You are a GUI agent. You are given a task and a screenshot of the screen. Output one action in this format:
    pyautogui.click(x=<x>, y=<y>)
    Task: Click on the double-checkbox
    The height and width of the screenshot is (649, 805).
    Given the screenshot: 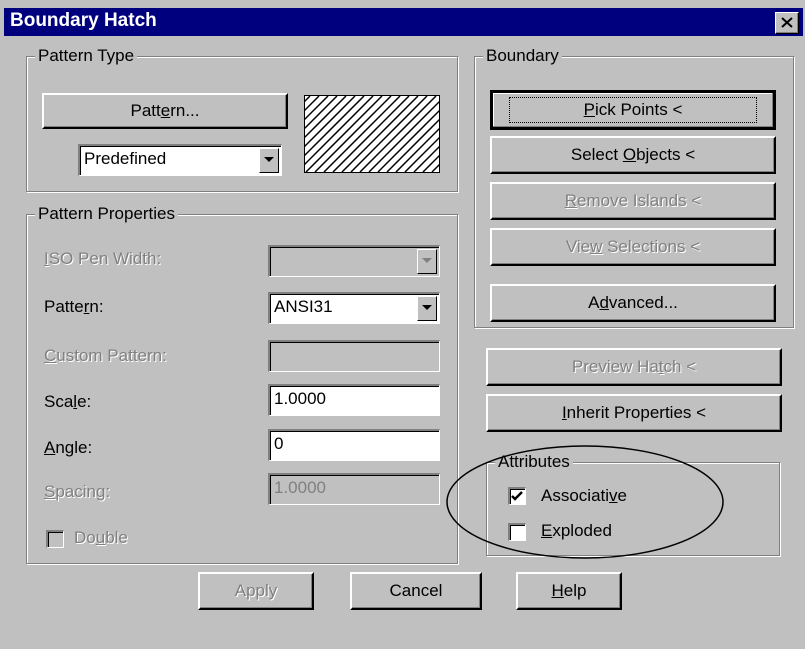 What is the action you would take?
    pyautogui.click(x=55, y=539)
    